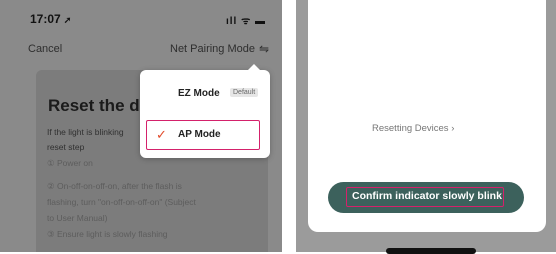 This screenshot has height=254, width=556. What do you see at coordinates (413, 128) in the screenshot?
I see `resetting-devices-link: Resetting Devices ›` at bounding box center [413, 128].